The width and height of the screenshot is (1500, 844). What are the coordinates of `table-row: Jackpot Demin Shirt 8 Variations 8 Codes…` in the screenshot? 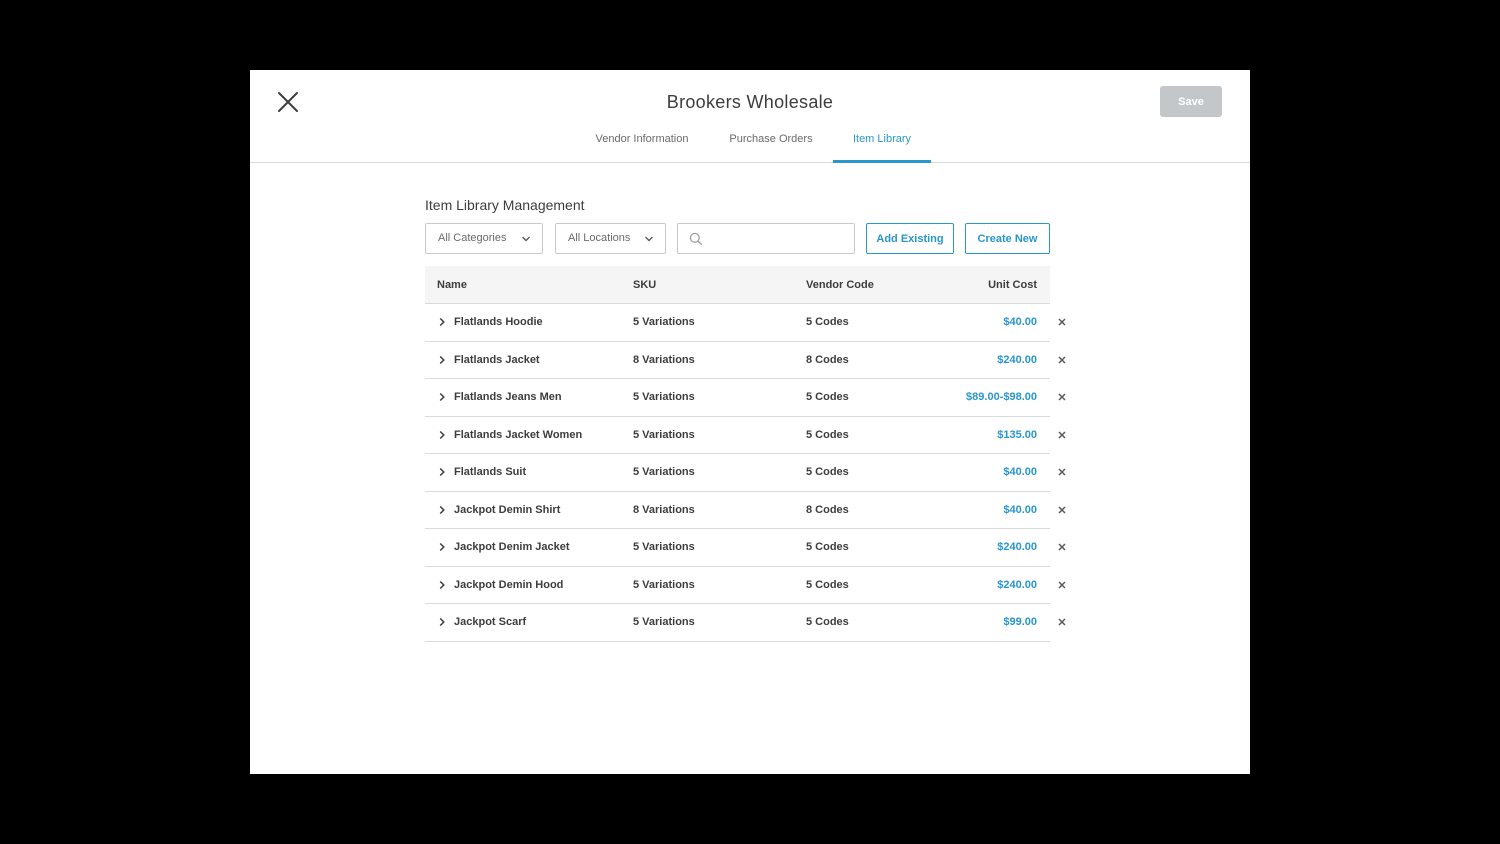 It's located at (745, 510).